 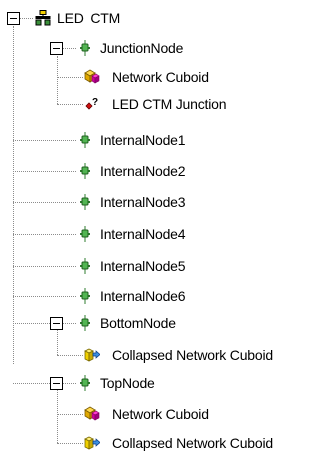 I want to click on collapse-toggle-top-node, so click(x=56, y=383).